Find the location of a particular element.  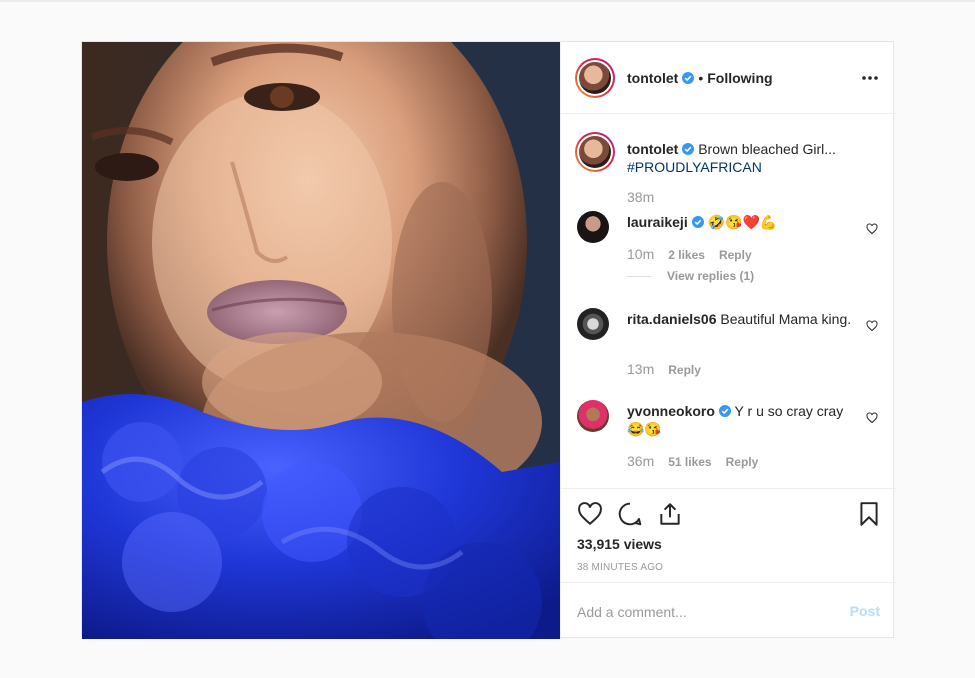

comment-likes: 51 likes is located at coordinates (689, 462).